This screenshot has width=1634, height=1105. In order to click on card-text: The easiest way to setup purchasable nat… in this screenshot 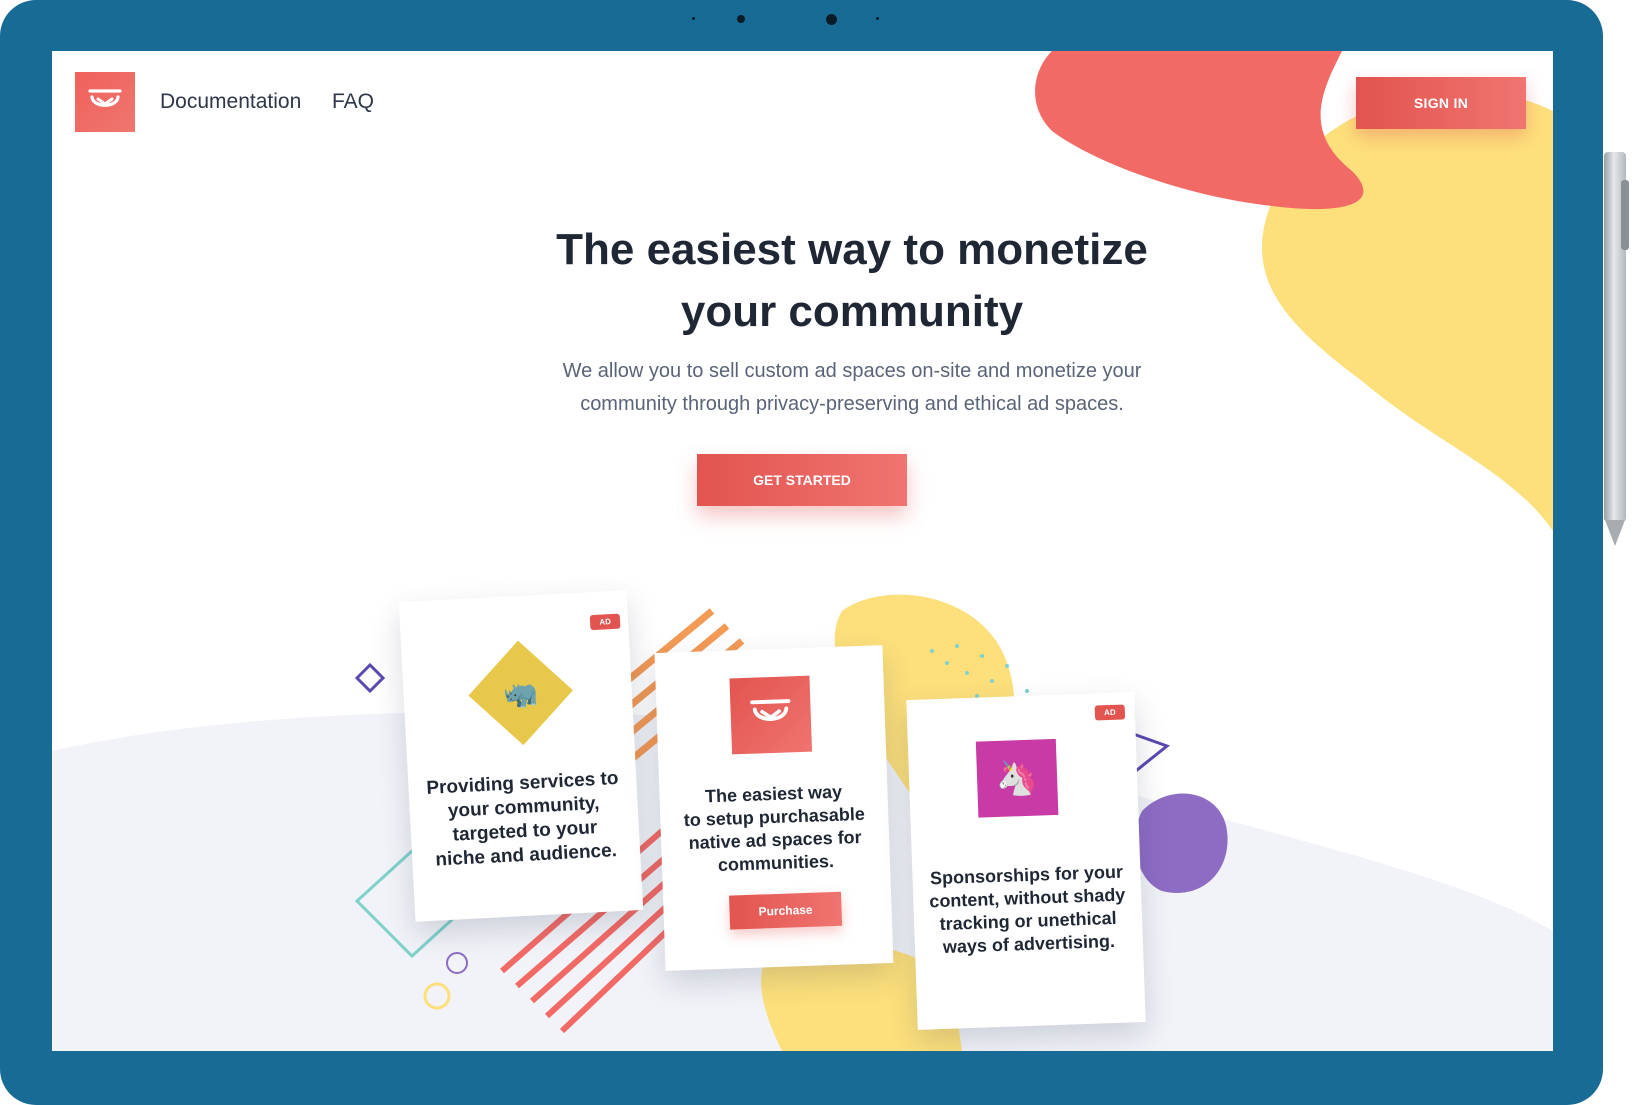, I will do `click(774, 829)`.